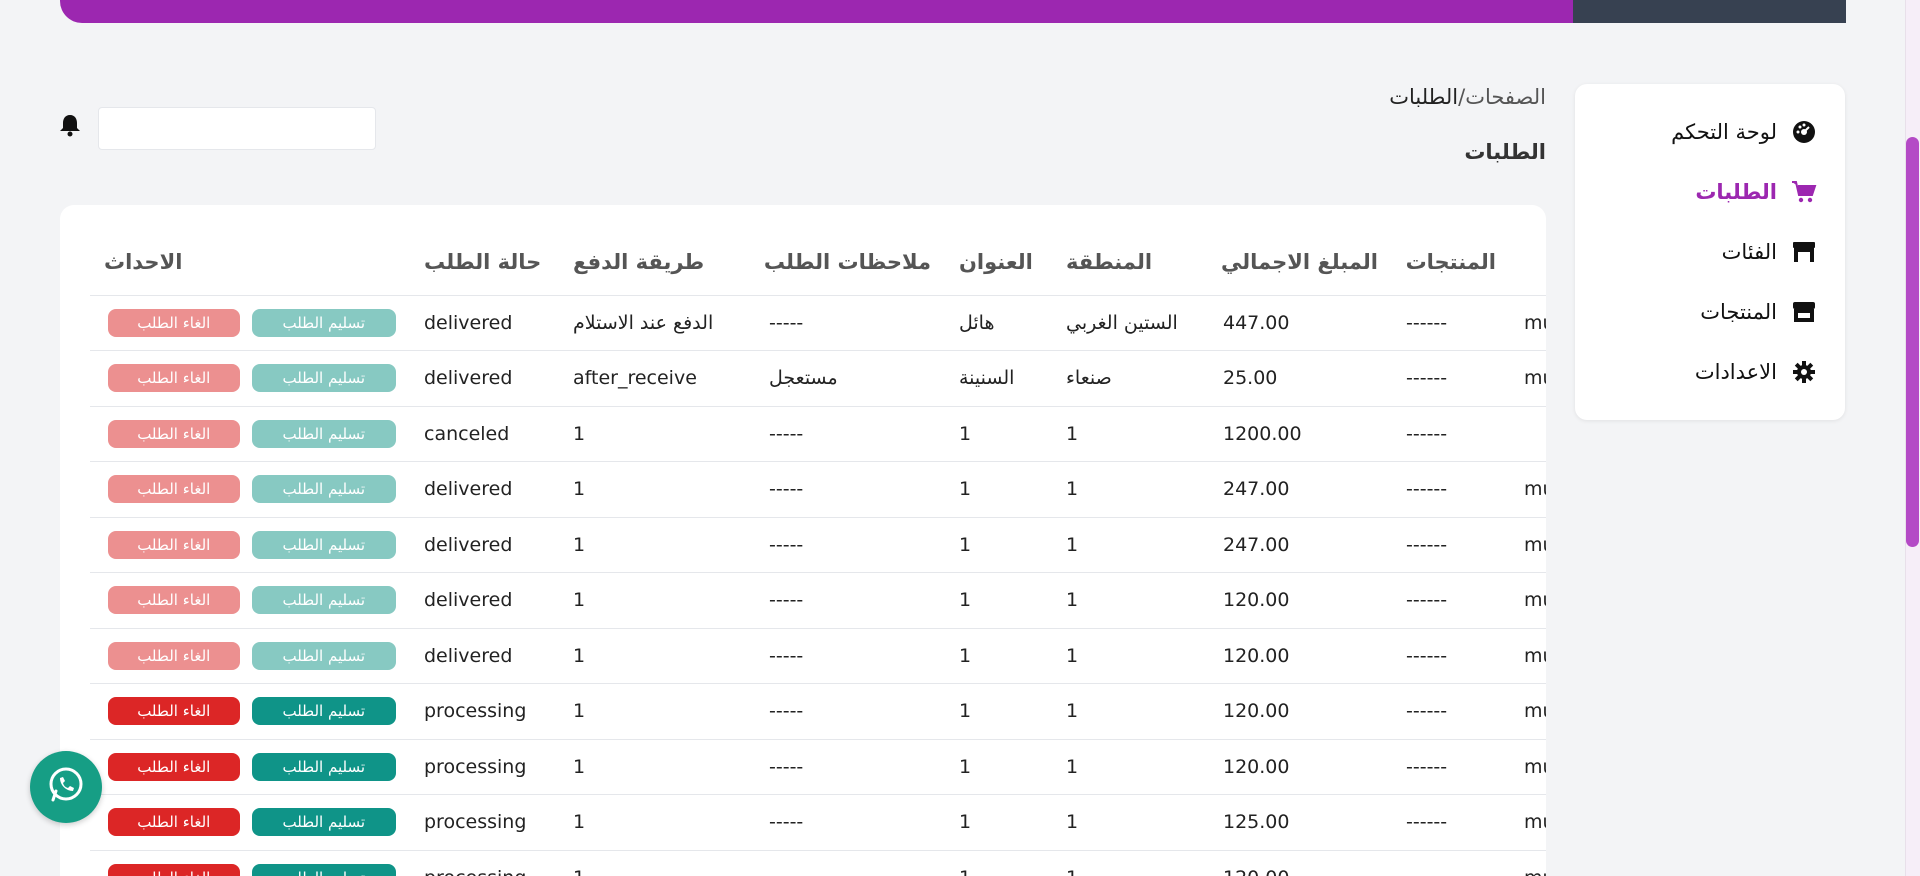 This screenshot has height=876, width=1920. I want to click on sidebar-item-products: المنتجات, so click(1710, 312).